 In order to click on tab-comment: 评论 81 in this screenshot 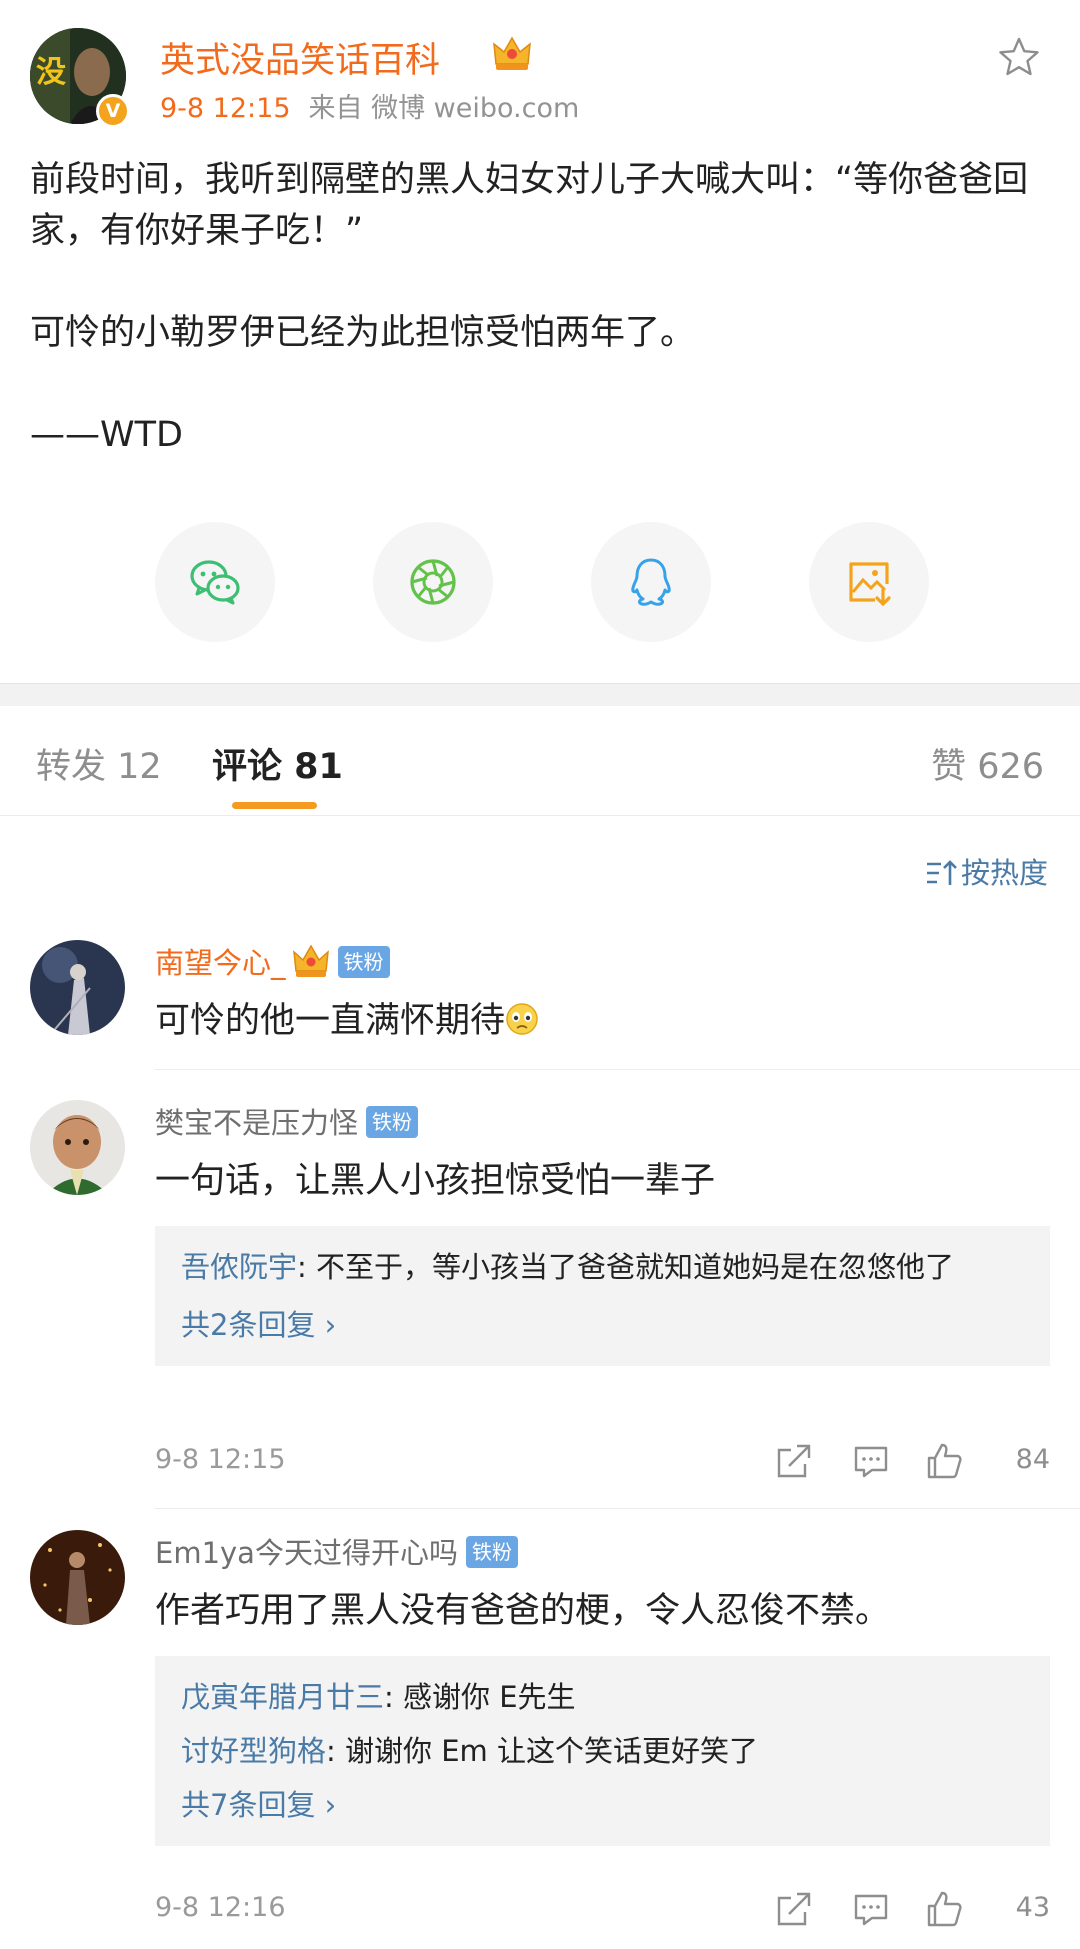, I will do `click(277, 763)`.